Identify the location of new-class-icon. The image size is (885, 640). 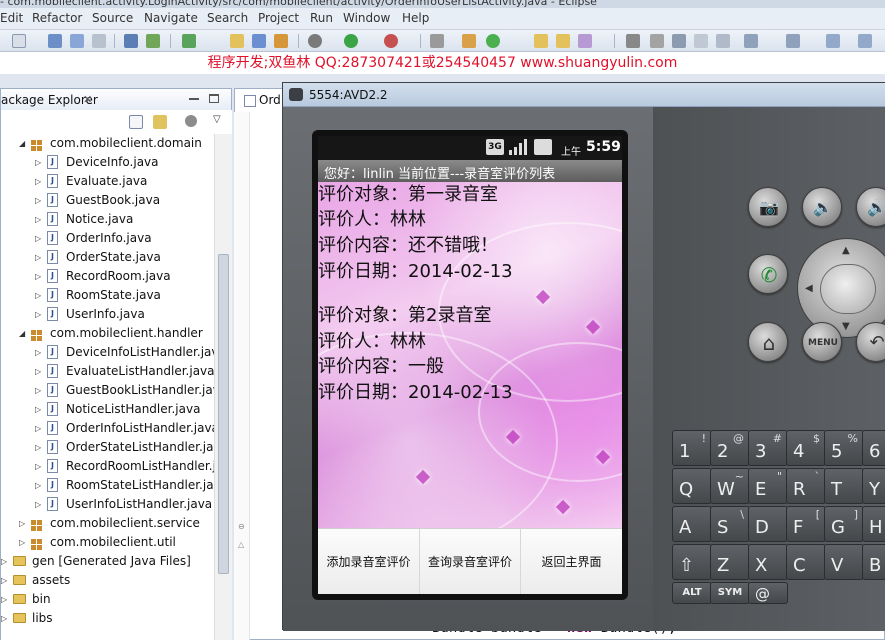
(259, 41).